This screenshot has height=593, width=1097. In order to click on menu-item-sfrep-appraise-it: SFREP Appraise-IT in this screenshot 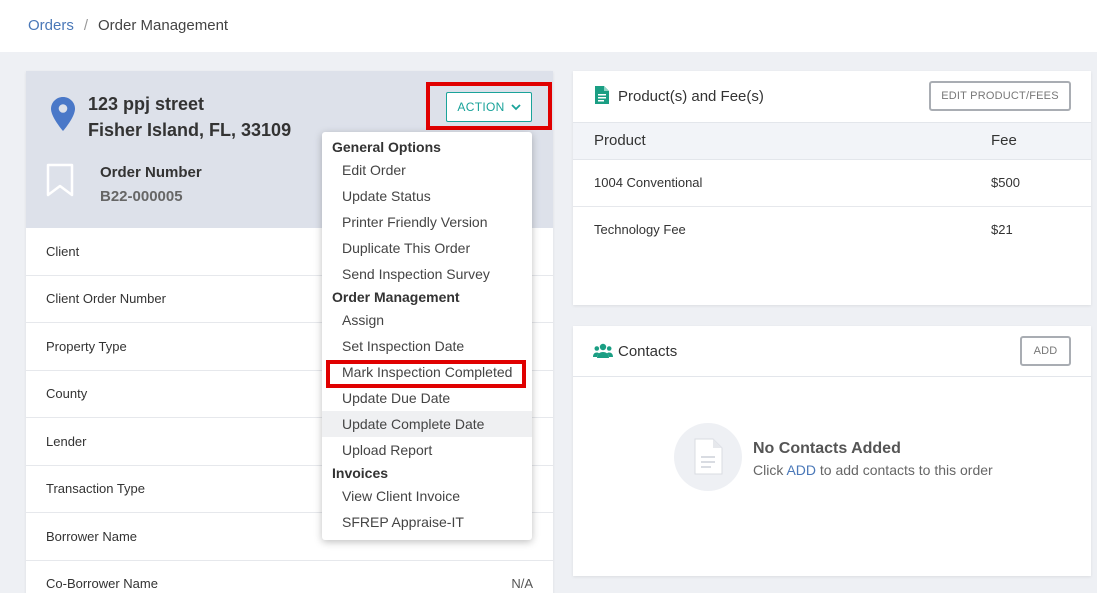, I will do `click(427, 522)`.